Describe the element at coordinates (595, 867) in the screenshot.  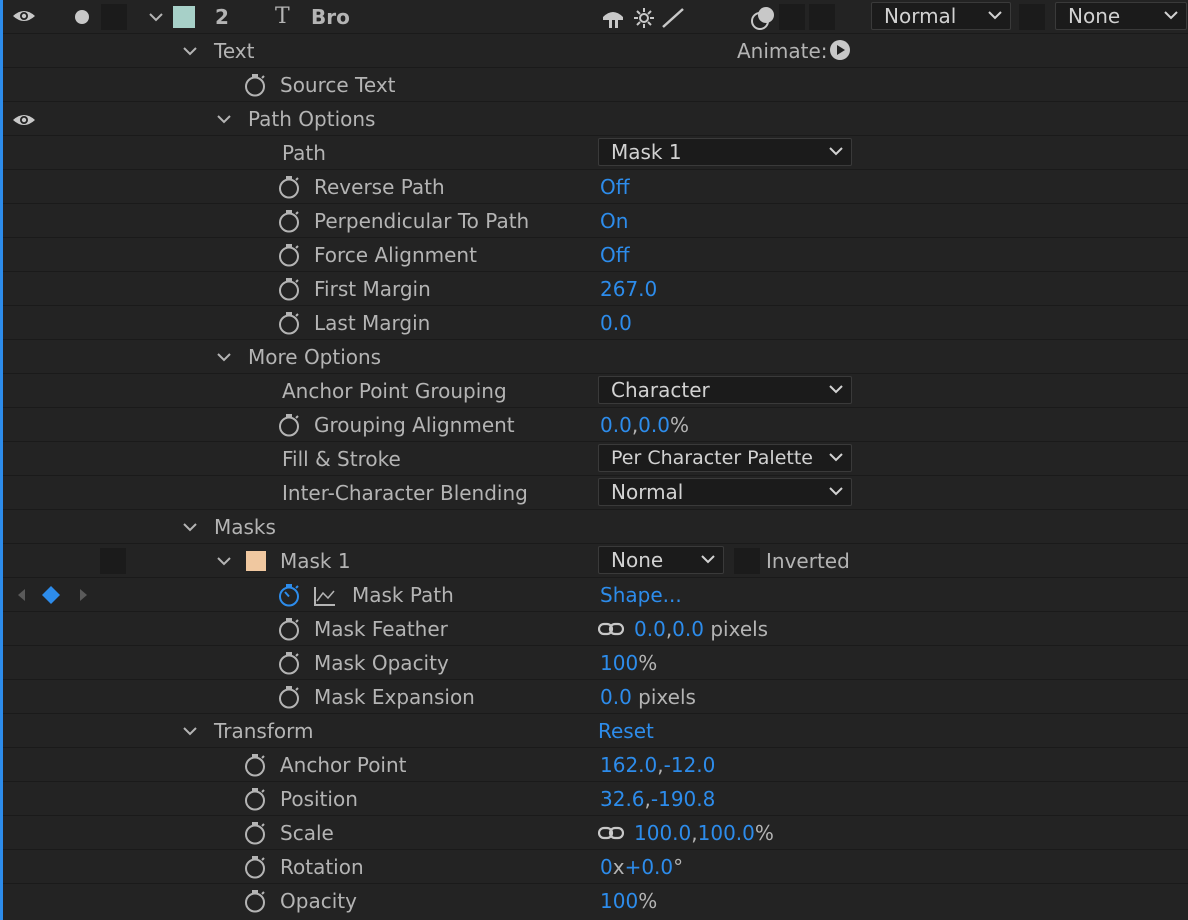
I see `rotation-row: Rotation 0x+0.0°` at that location.